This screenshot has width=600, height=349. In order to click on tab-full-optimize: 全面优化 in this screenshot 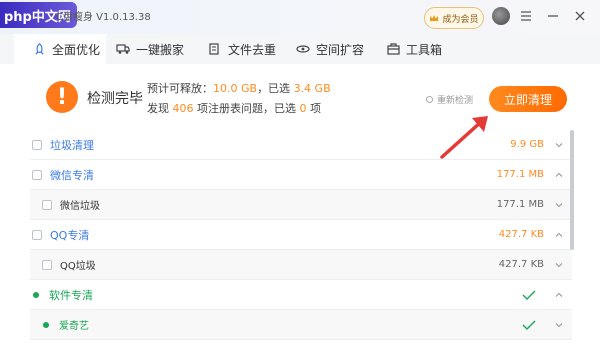, I will do `click(60, 49)`.